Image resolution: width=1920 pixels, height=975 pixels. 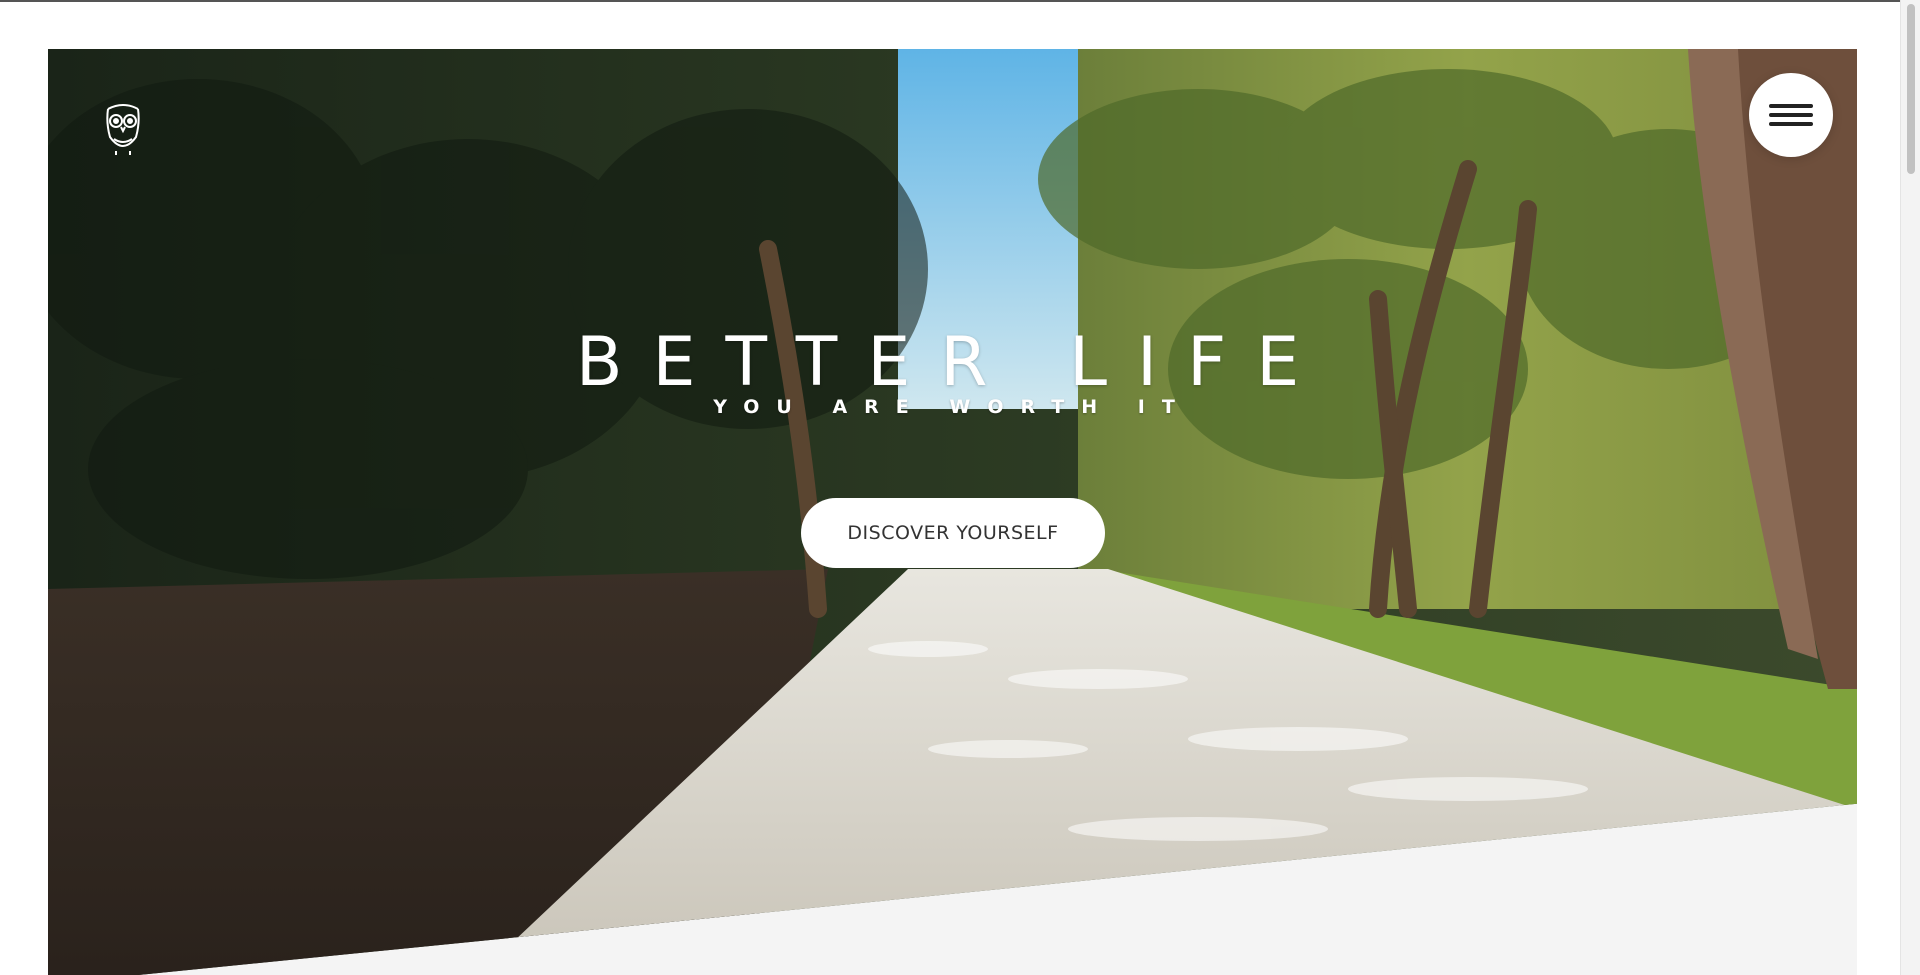 I want to click on hamburger-menu-button, so click(x=1791, y=115).